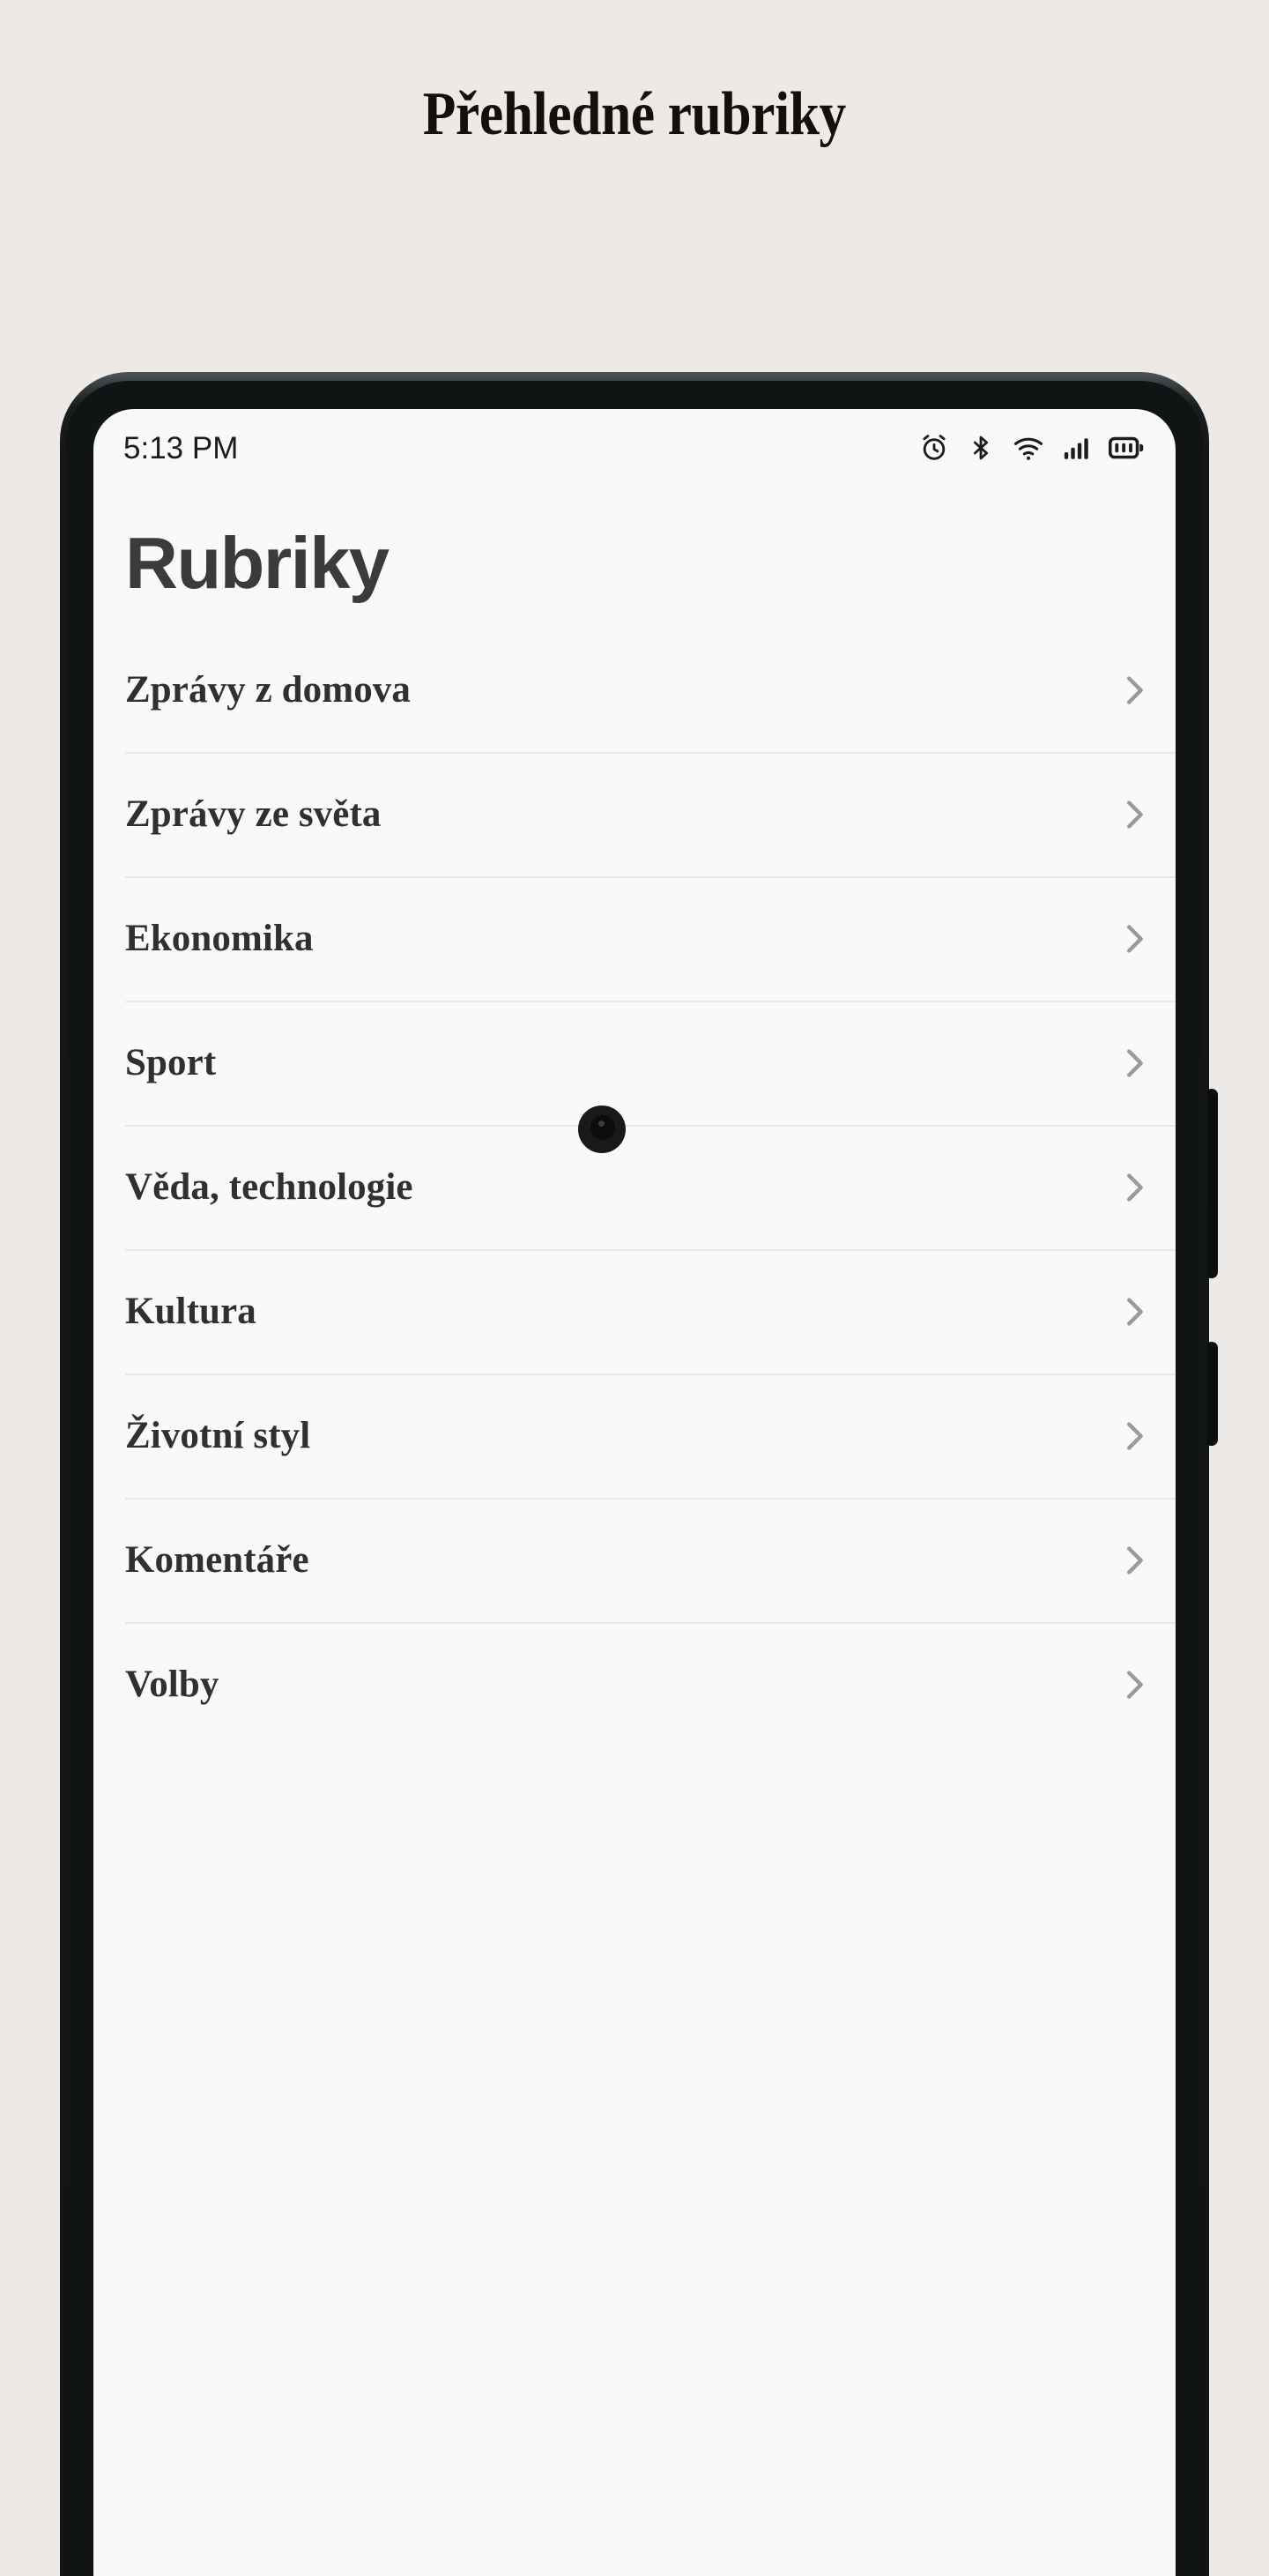 The height and width of the screenshot is (2576, 1269). I want to click on list-item: Věda, technologie, so click(634, 1187).